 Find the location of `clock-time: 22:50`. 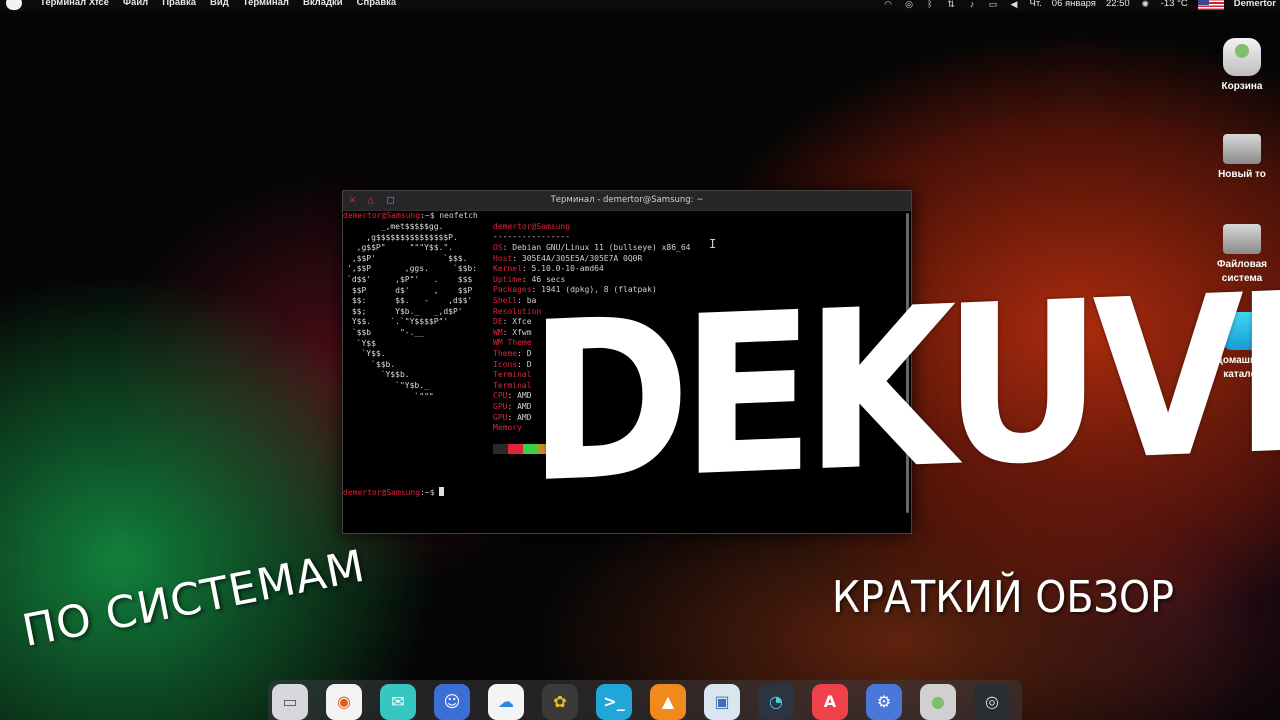

clock-time: 22:50 is located at coordinates (1118, 4).